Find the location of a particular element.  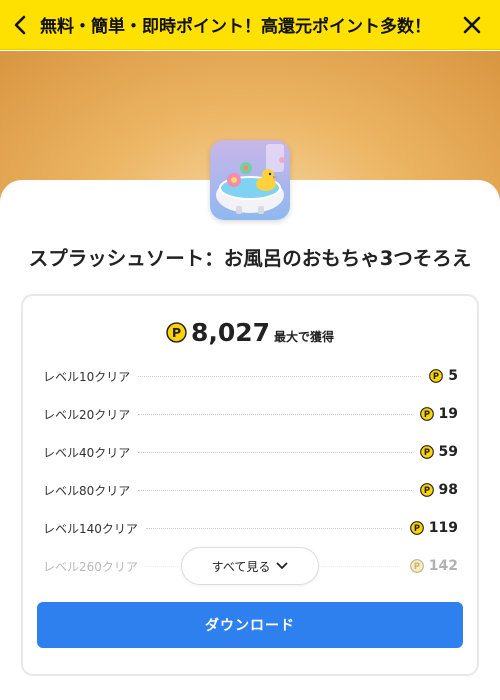

reward-row: レベル10クリア P 5 is located at coordinates (250, 376).